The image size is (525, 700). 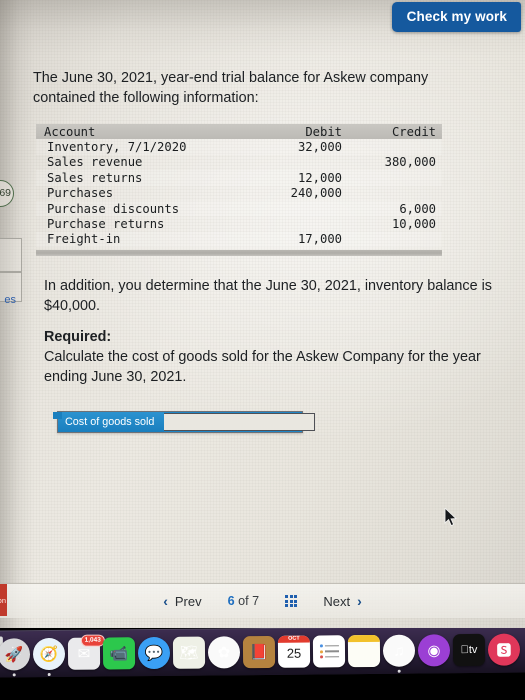 I want to click on edge-panel-fragment-top, so click(x=11, y=255).